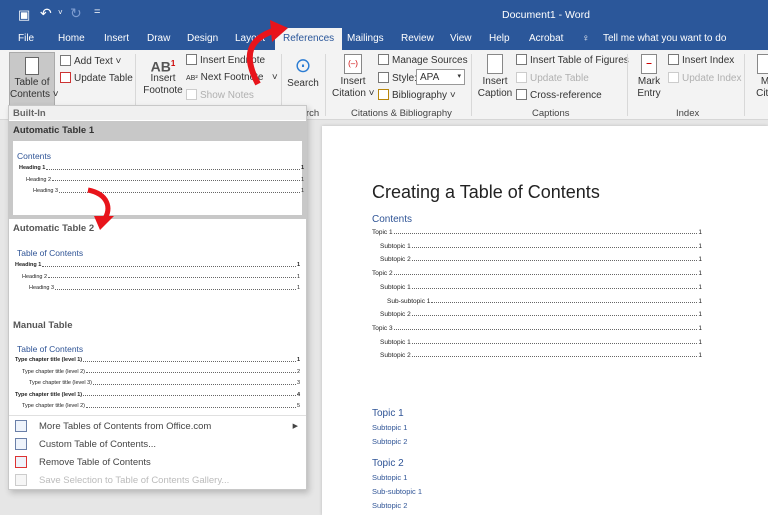 This screenshot has width=768, height=515. Describe the element at coordinates (701, 60) in the screenshot. I see `insert-index-button: Insert Index` at that location.